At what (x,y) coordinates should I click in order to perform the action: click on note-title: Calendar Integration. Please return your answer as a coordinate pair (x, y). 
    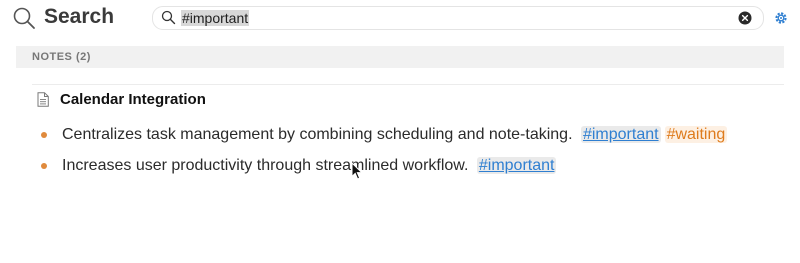
    Looking at the image, I should click on (133, 100).